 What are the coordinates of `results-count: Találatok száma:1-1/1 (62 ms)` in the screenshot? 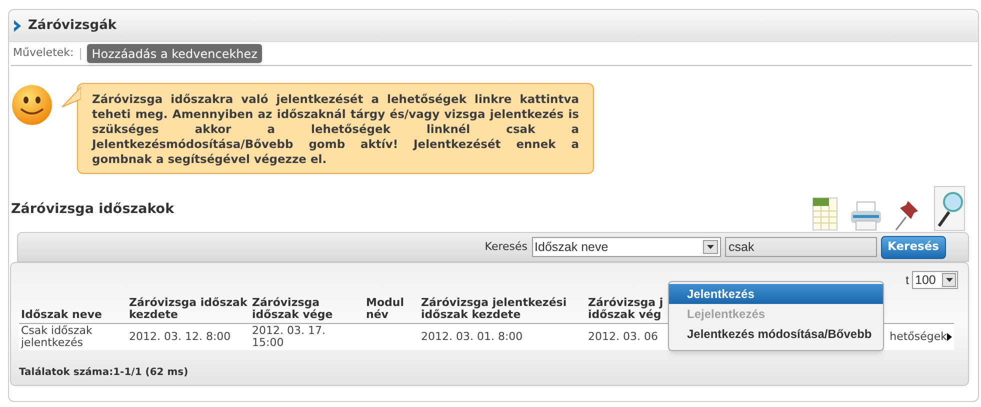 It's located at (103, 372).